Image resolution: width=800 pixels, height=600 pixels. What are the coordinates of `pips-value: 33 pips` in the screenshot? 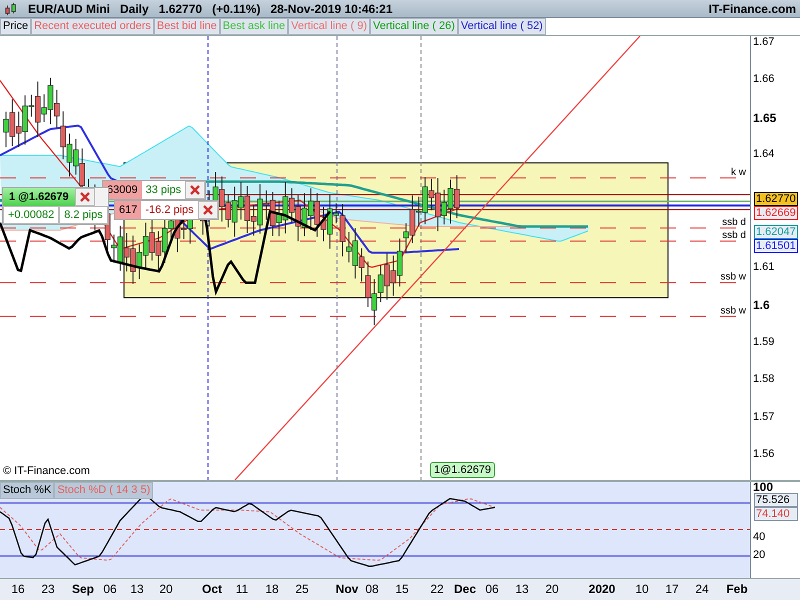 It's located at (164, 190).